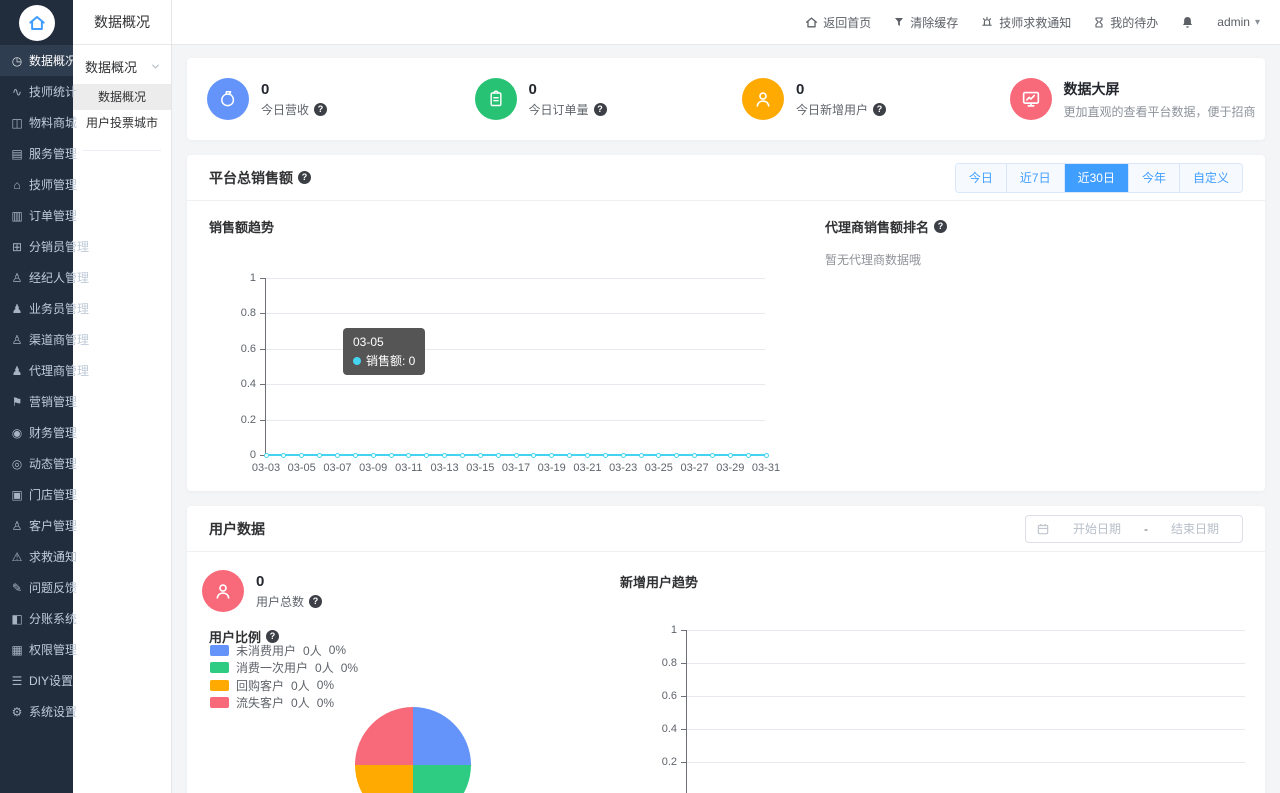 The width and height of the screenshot is (1280, 793). I want to click on alert-bell-icon: ⚠, so click(17, 556).